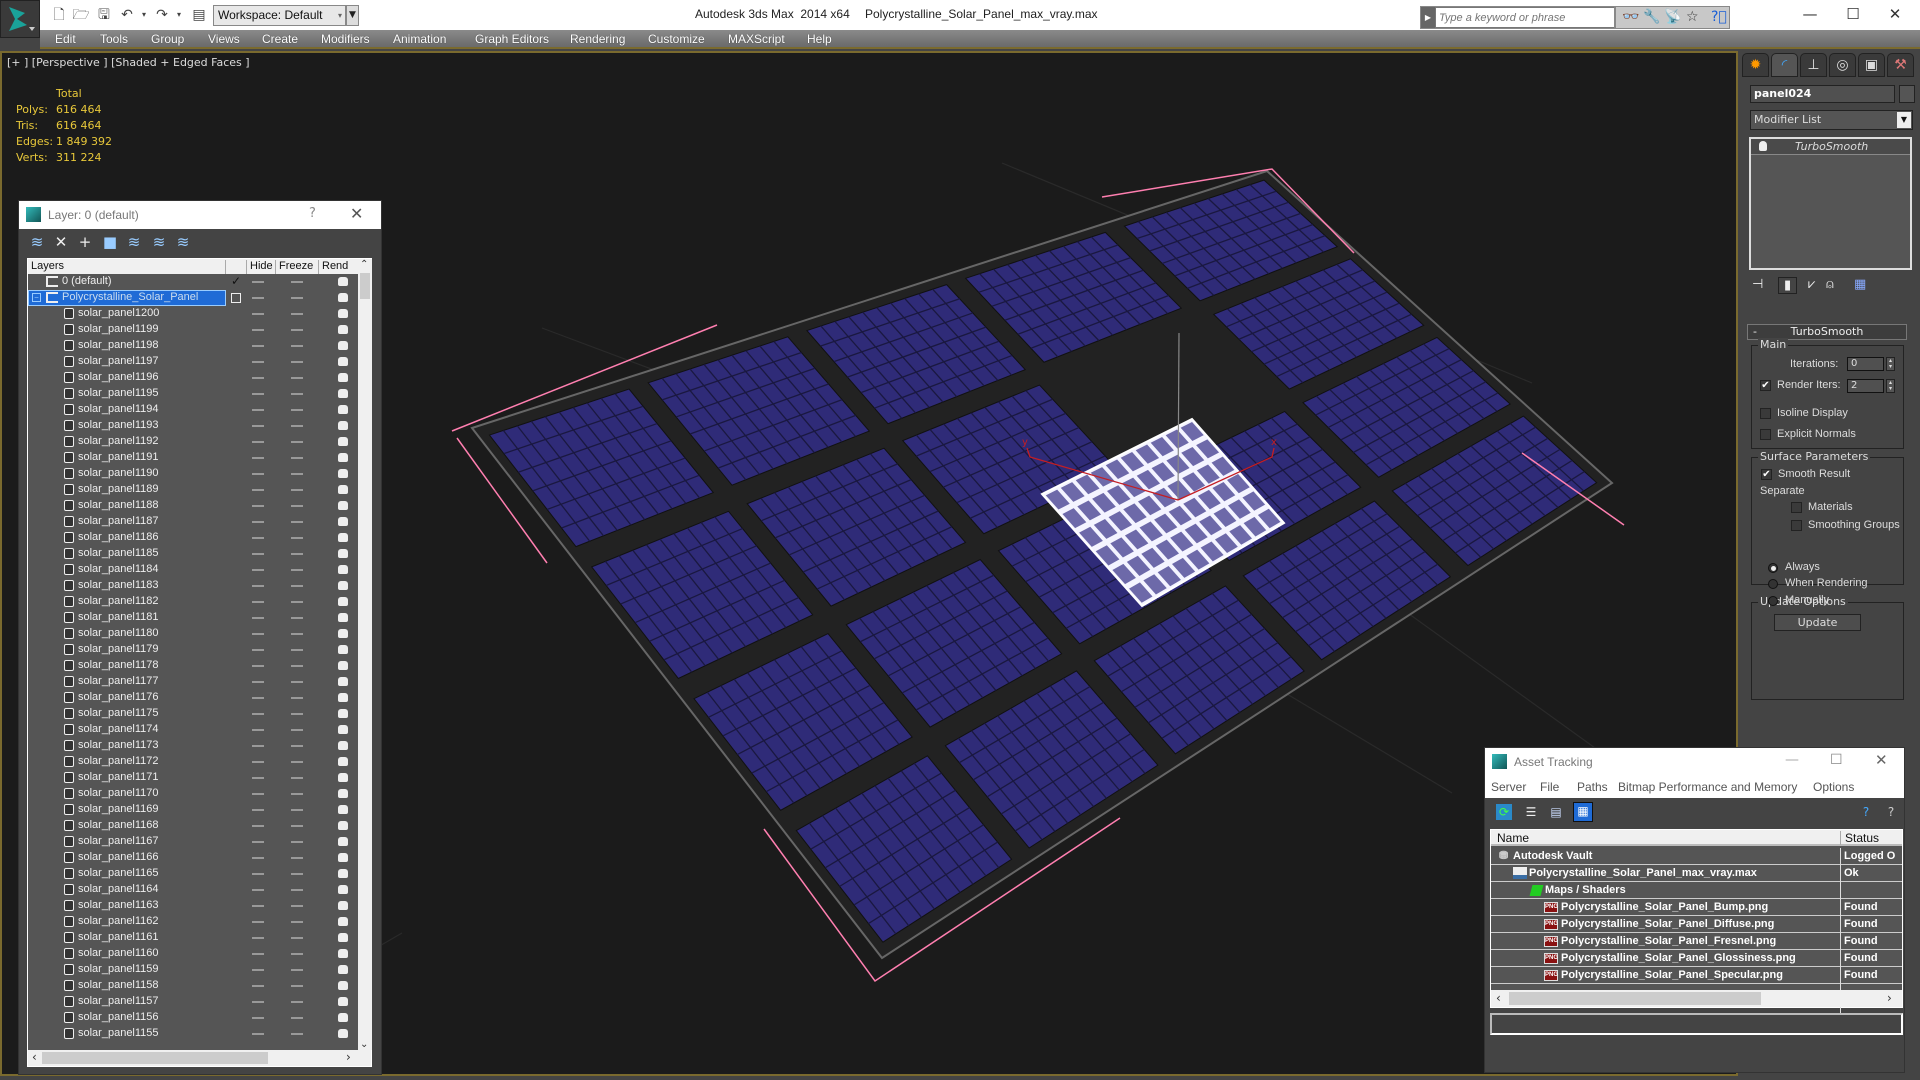  I want to click on object-row: solar_panel1160, so click(193, 954).